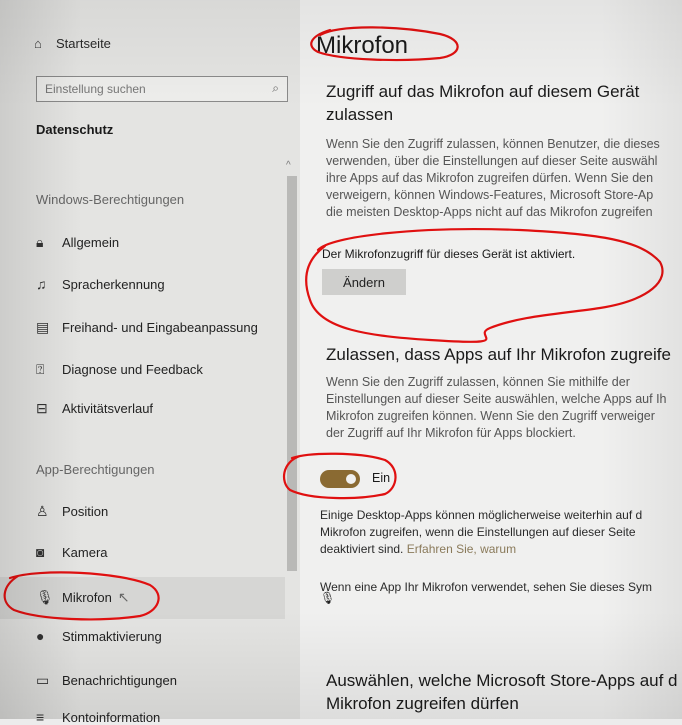  I want to click on change-button: Ändern, so click(364, 282).